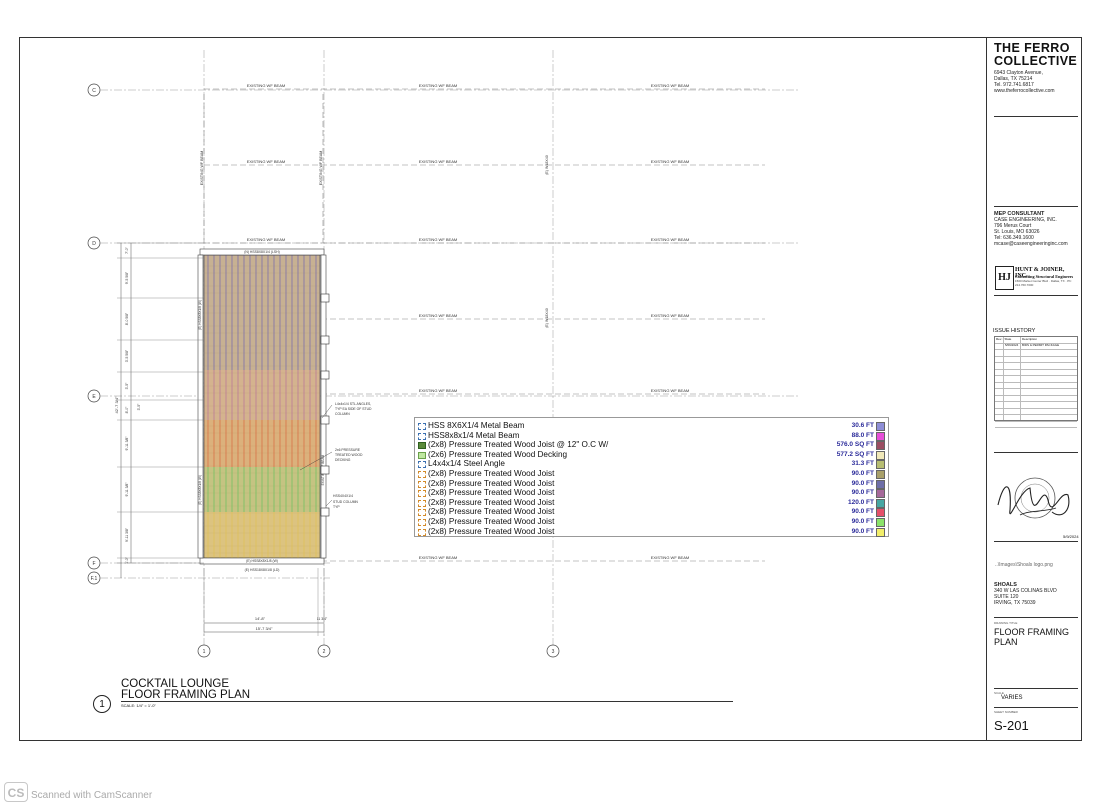  What do you see at coordinates (1036, 425) in the screenshot?
I see `issue-row` at bounding box center [1036, 425].